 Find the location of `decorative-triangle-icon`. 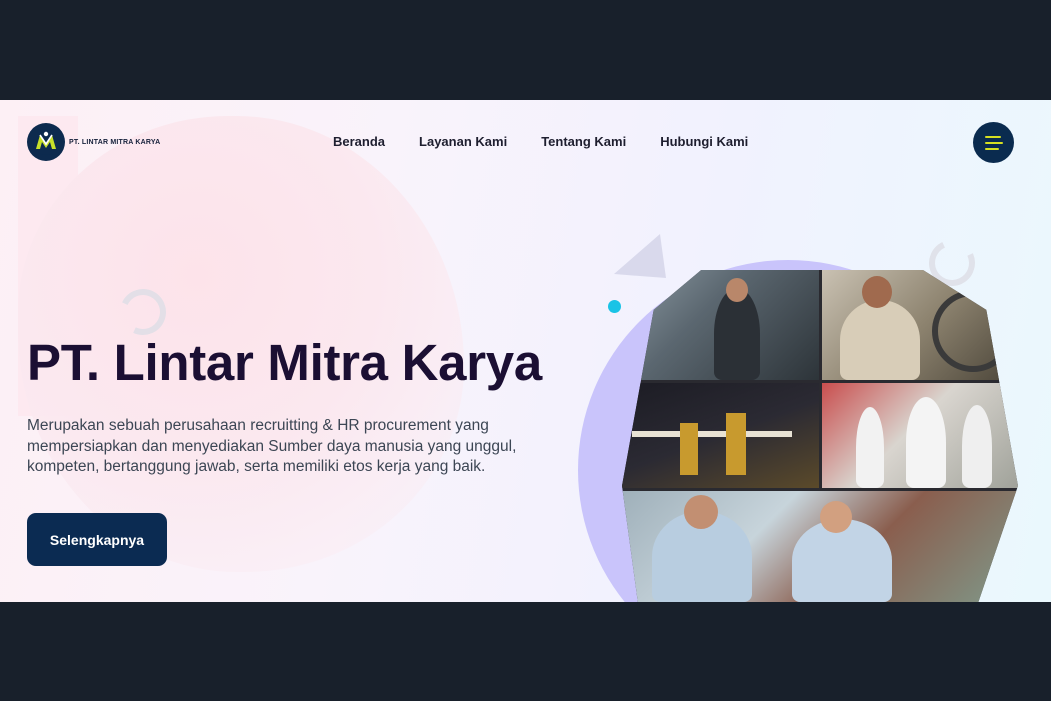

decorative-triangle-icon is located at coordinates (640, 256).